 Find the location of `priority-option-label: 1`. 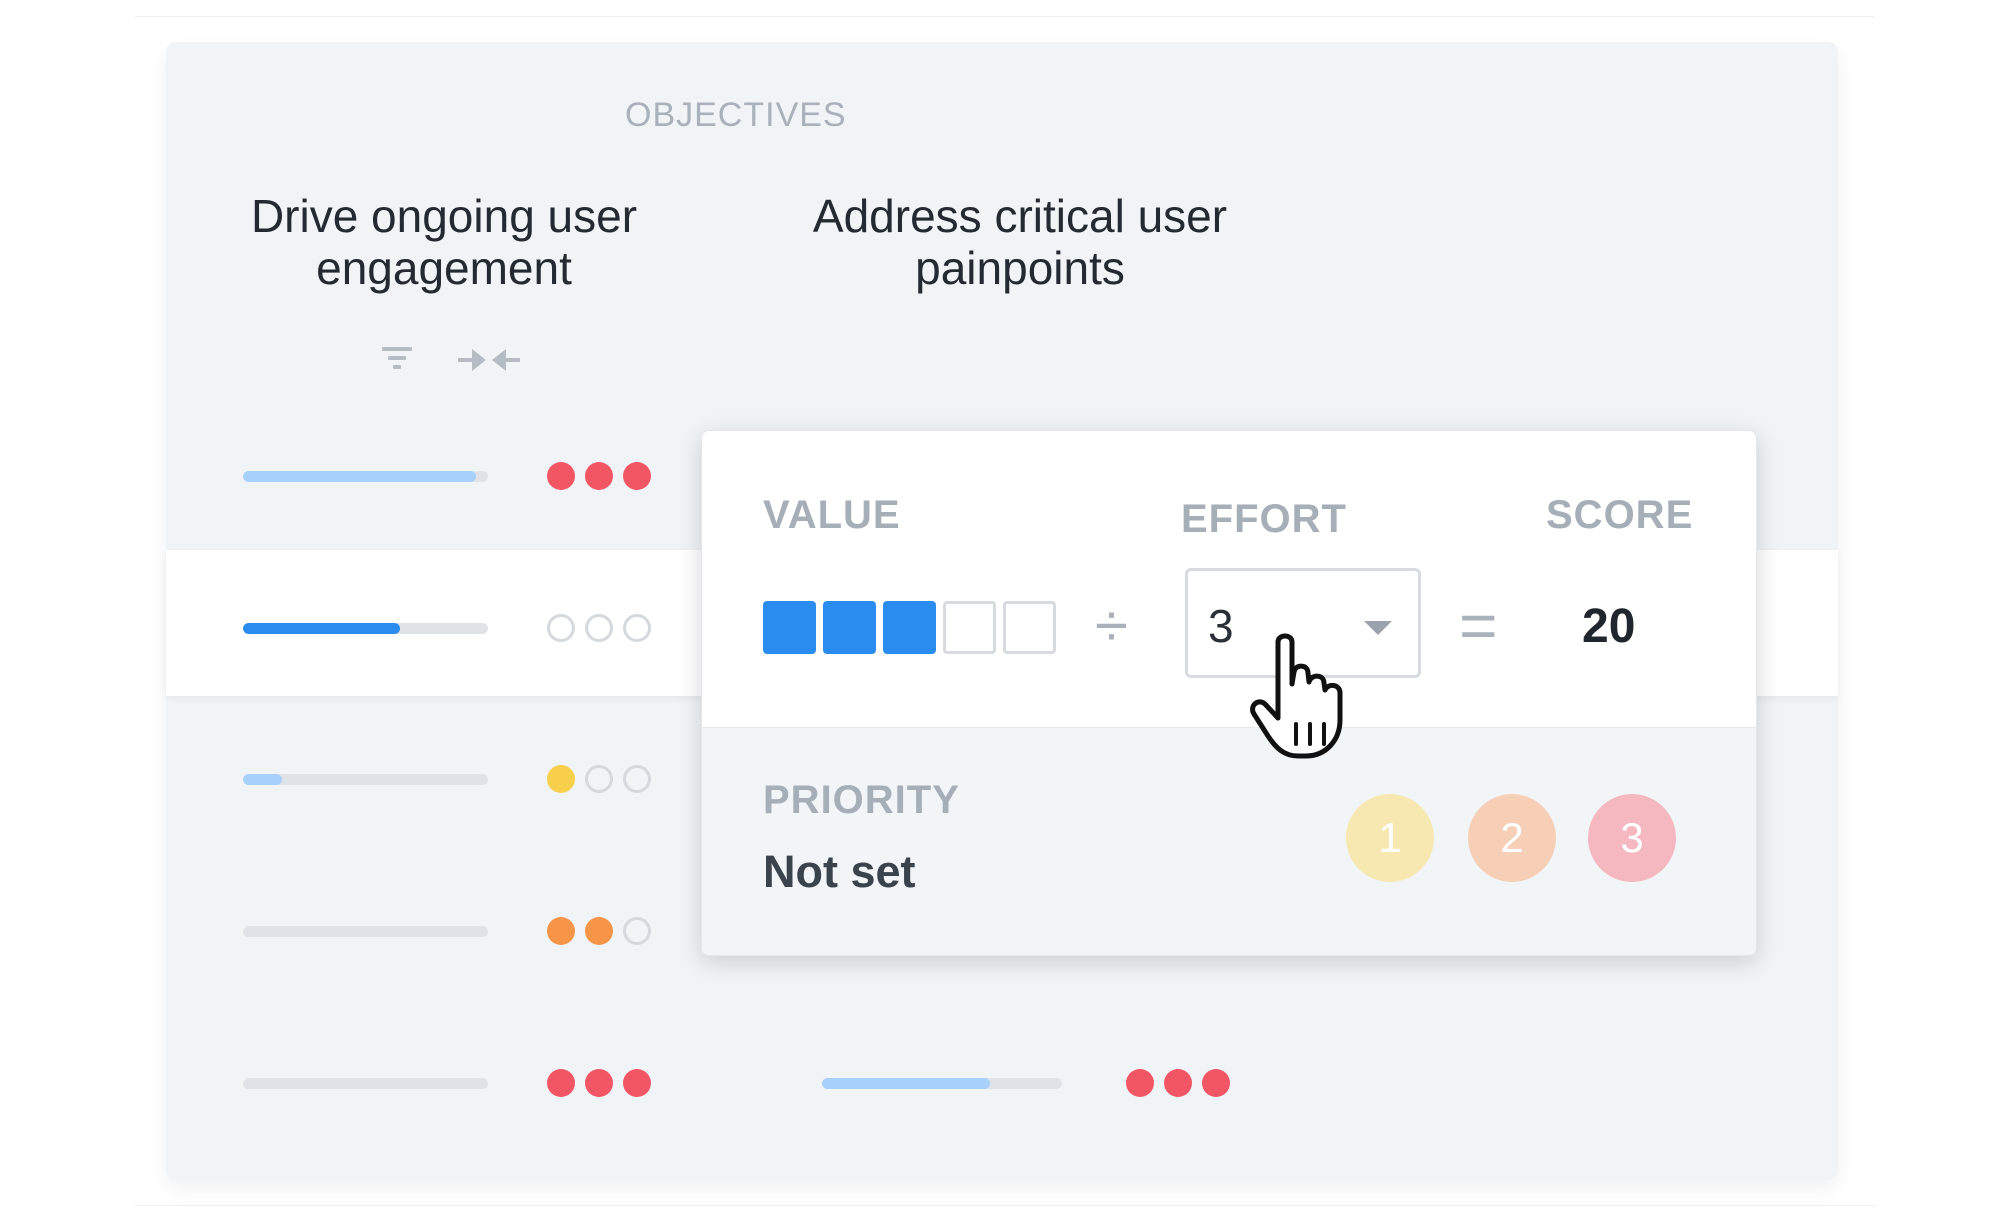

priority-option-label: 1 is located at coordinates (1390, 837).